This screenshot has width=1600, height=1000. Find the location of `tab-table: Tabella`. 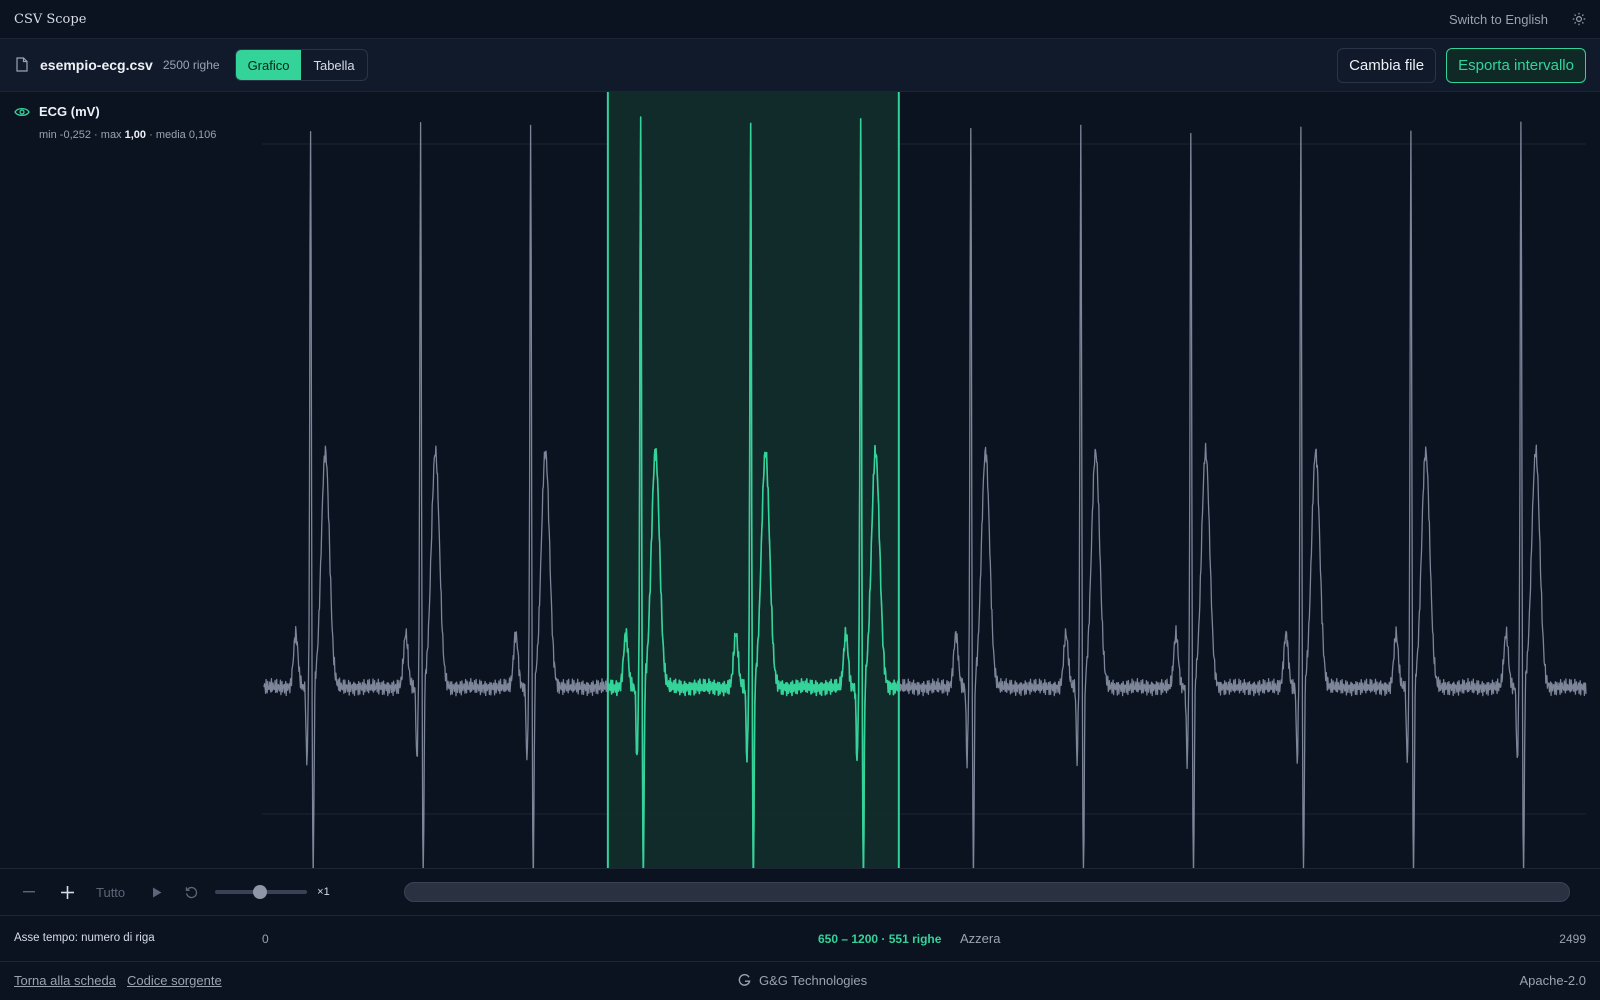

tab-table: Tabella is located at coordinates (333, 65).